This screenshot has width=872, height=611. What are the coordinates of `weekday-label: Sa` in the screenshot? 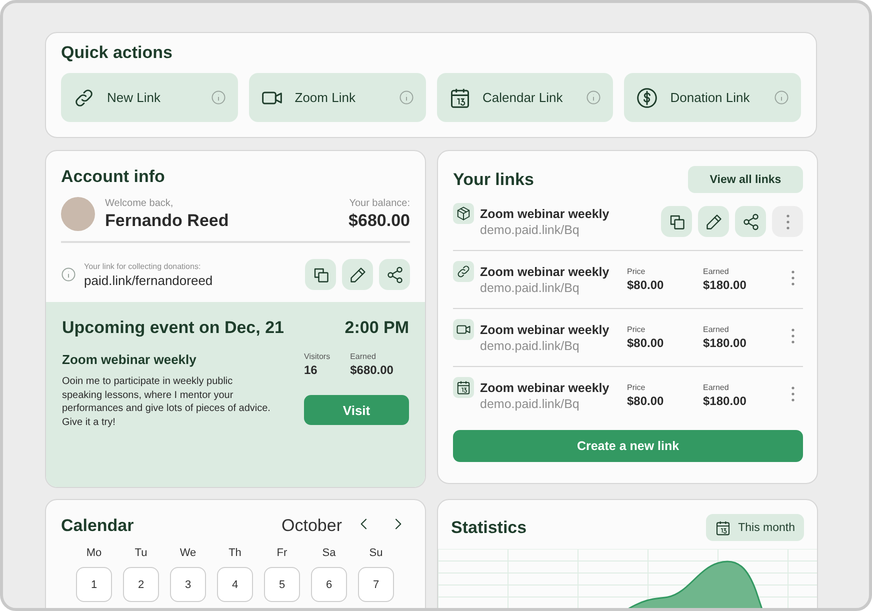 It's located at (329, 553).